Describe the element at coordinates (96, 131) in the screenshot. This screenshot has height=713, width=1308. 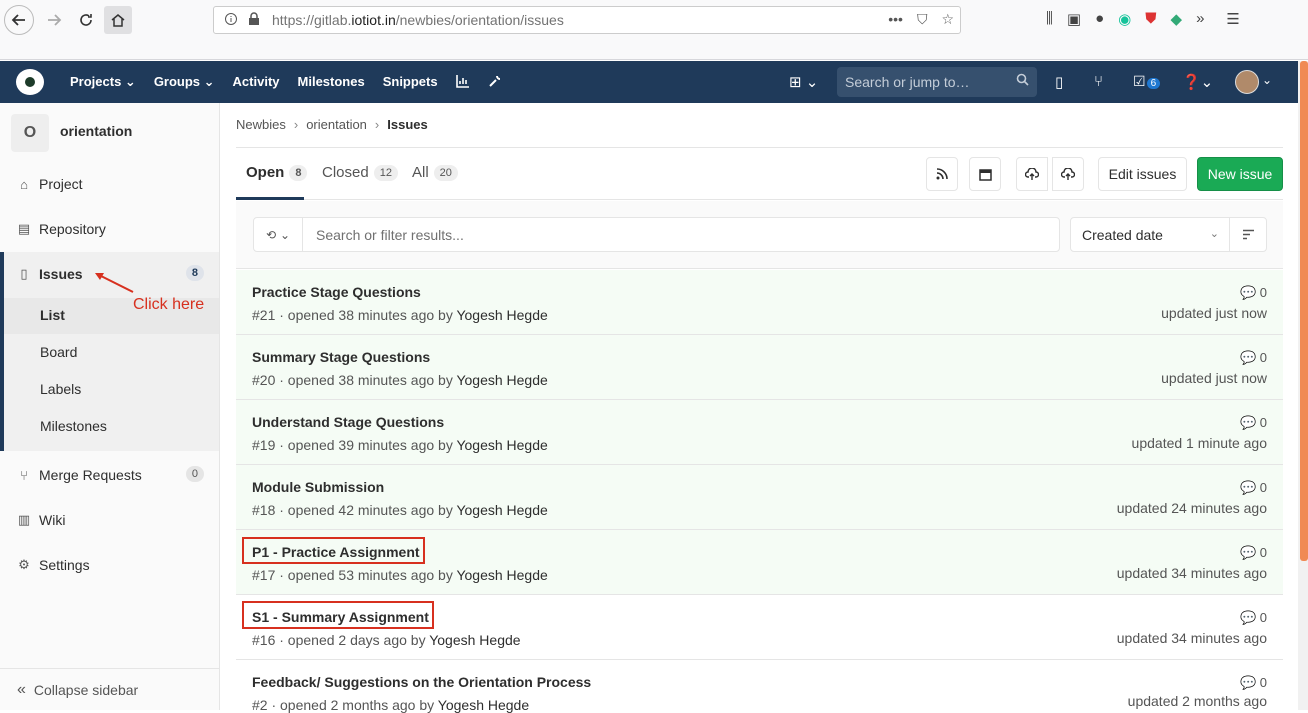
I see `project-name: orientation` at that location.